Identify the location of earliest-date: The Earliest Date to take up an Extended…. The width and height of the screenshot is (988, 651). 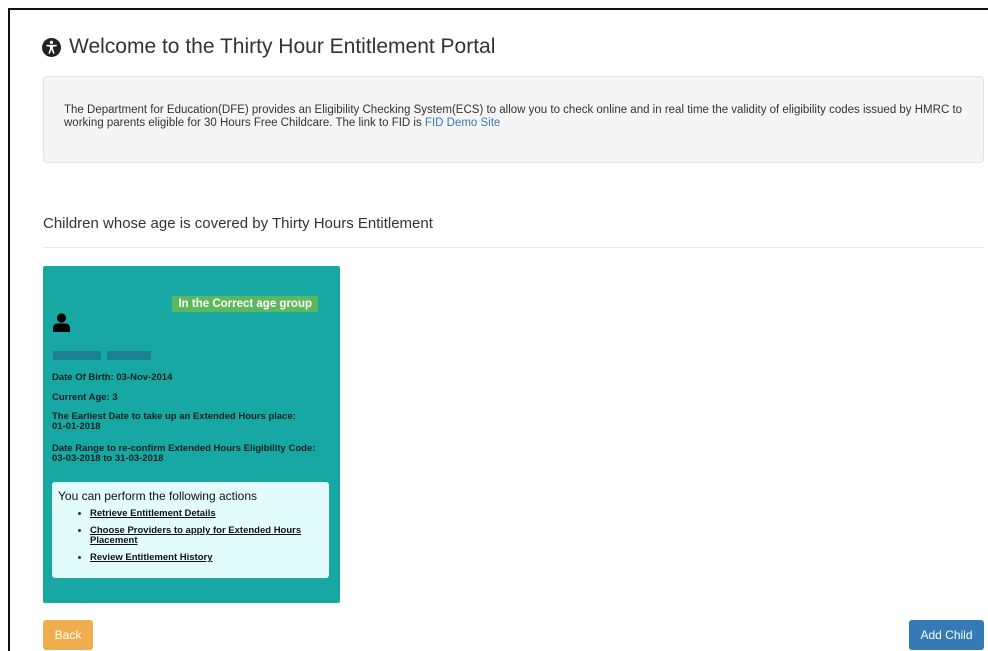
(194, 422).